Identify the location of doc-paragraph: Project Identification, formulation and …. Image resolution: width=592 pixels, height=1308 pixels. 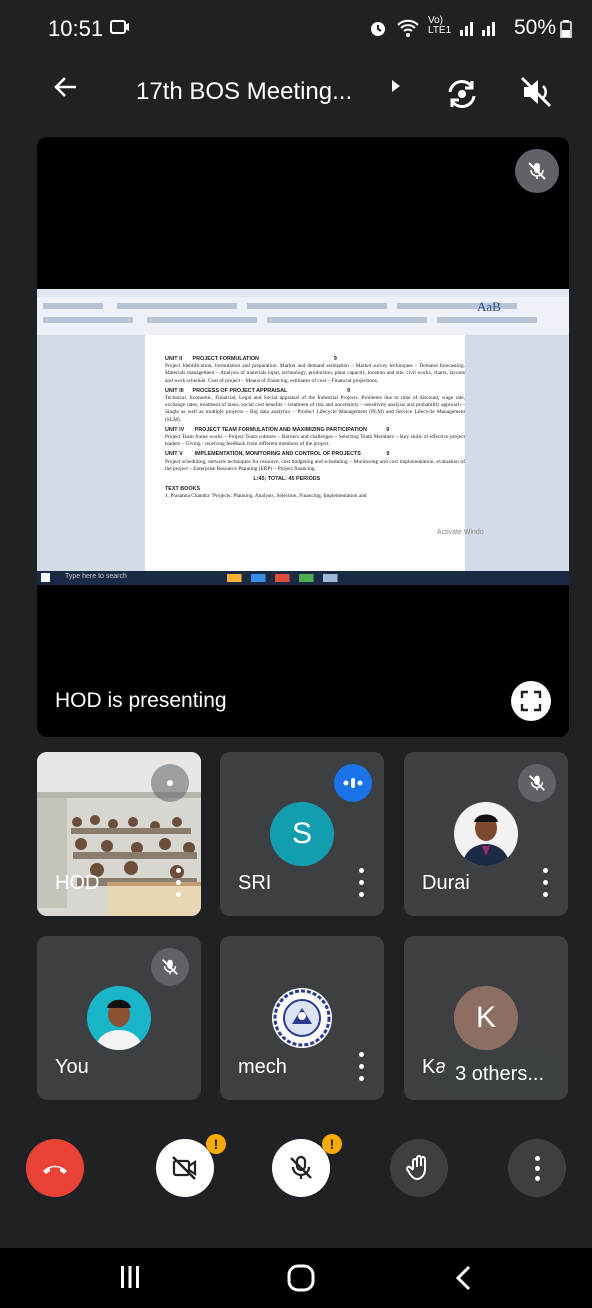
(315, 373).